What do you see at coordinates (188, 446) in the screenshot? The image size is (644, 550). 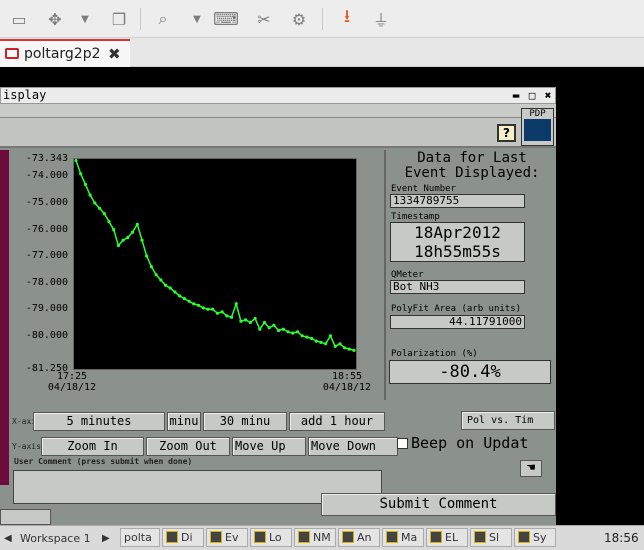 I see `zoom-out-button: Zoom Out` at bounding box center [188, 446].